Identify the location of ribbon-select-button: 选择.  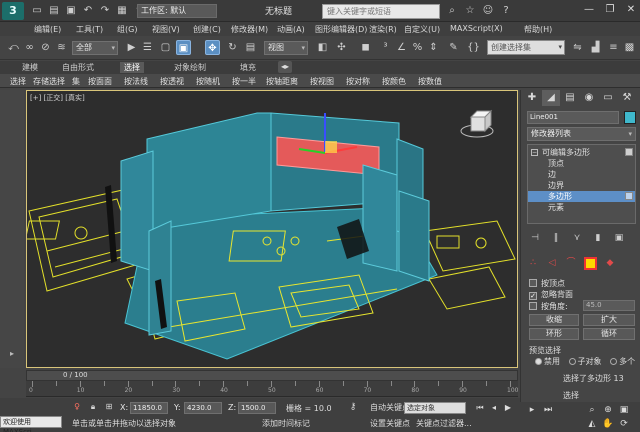
(18, 81).